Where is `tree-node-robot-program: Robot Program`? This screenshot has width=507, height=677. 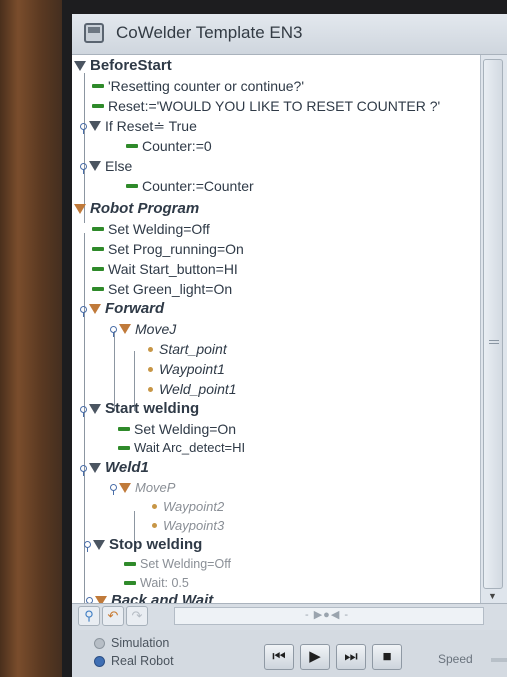
tree-node-robot-program: Robot Program is located at coordinates (136, 208).